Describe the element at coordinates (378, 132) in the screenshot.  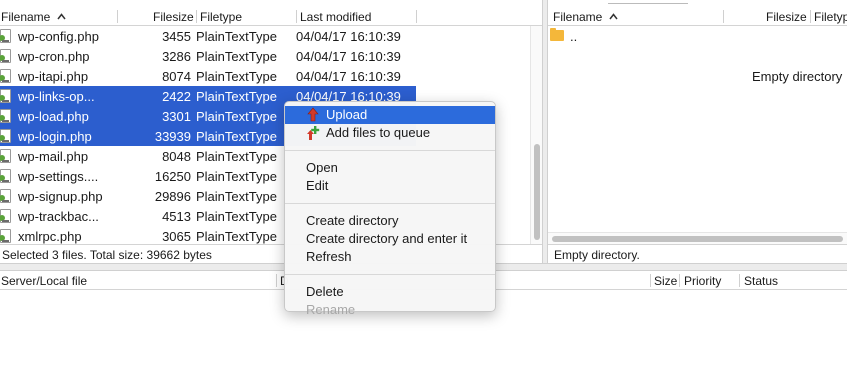
I see `menu-item-label: Add files to queue` at that location.